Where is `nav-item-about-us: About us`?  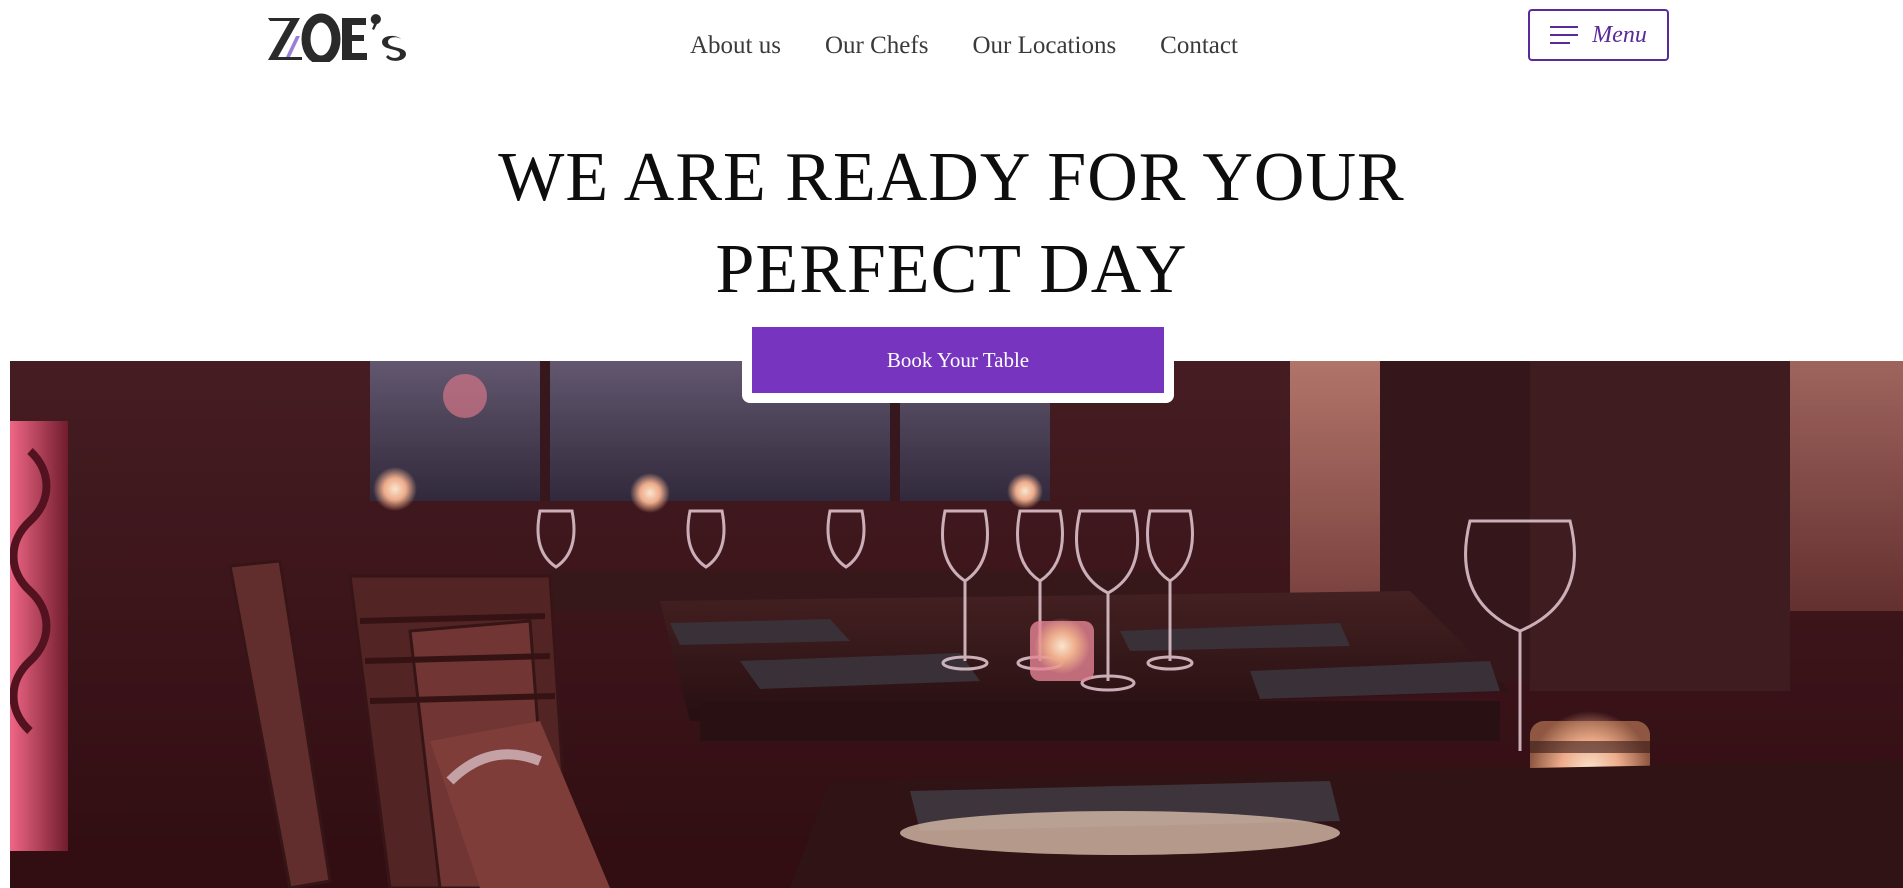
nav-item-about-us: About us is located at coordinates (735, 46).